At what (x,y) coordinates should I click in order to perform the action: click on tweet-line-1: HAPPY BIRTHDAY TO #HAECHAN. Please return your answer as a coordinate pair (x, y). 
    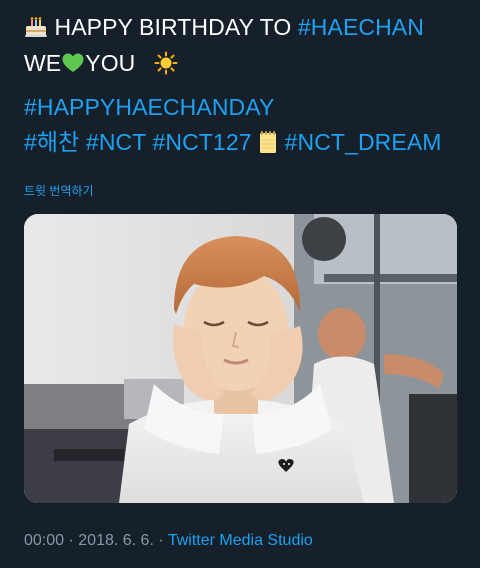
    Looking at the image, I should click on (224, 29).